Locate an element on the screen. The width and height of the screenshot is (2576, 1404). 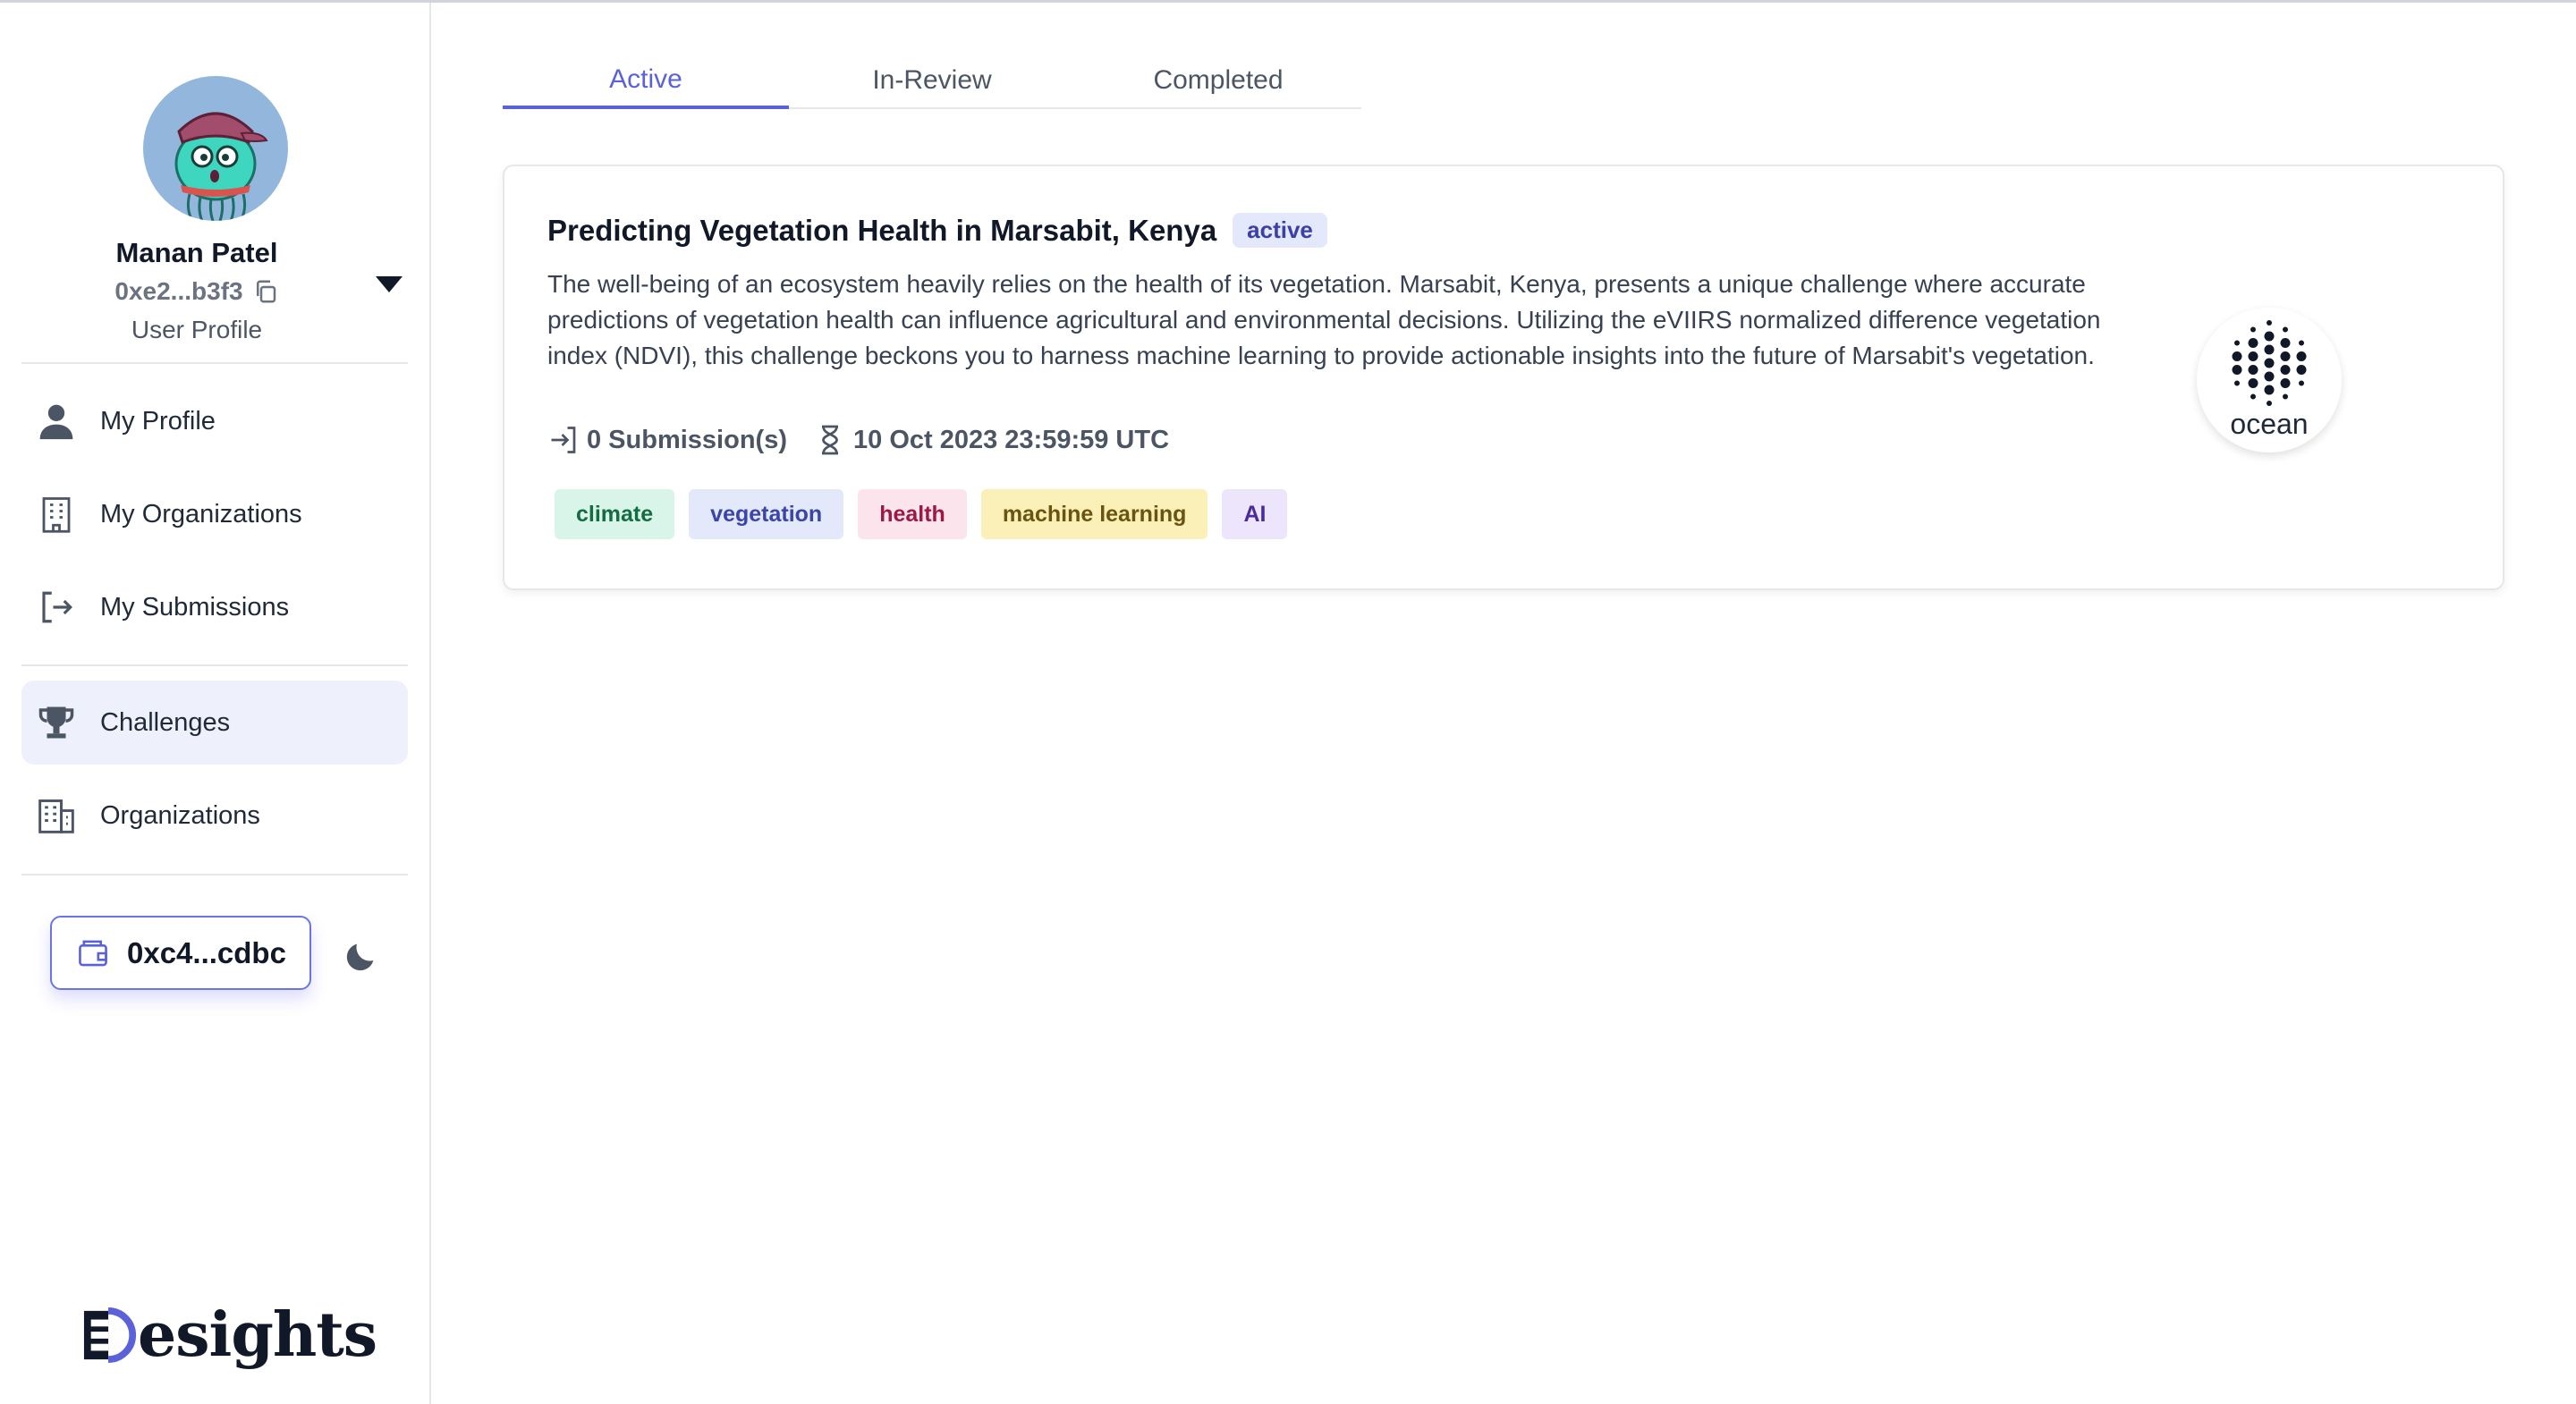
user-name: Manan Patel is located at coordinates (196, 253).